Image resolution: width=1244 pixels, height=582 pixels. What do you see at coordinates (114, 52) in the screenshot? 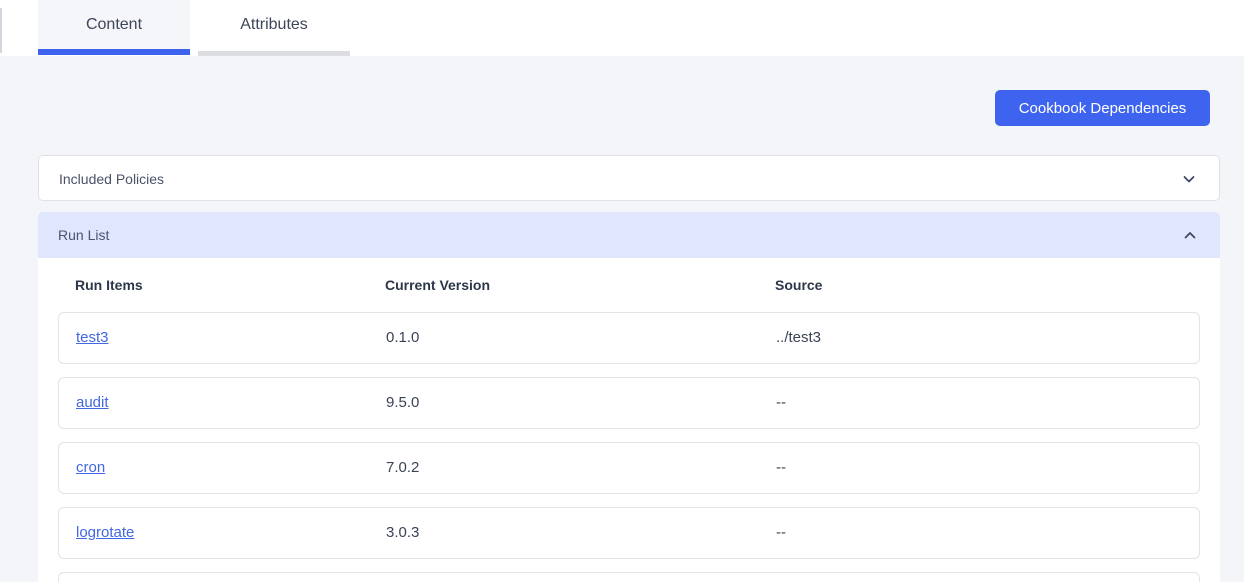
I see `active-tab-indicator` at bounding box center [114, 52].